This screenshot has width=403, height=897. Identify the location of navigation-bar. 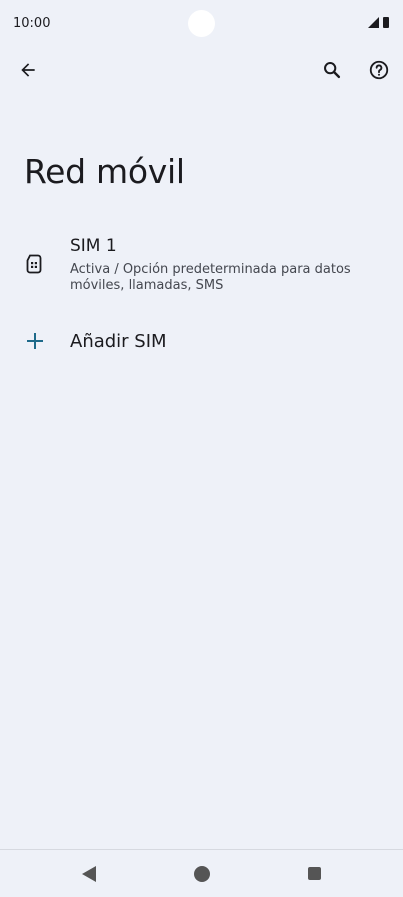
(201, 873).